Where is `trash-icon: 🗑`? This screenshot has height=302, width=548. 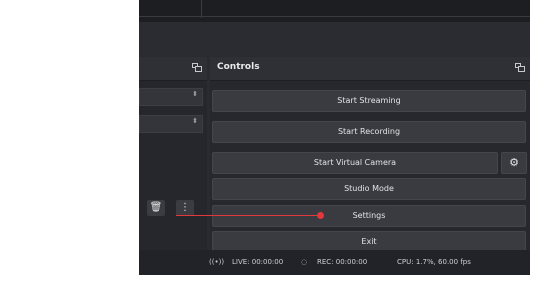
trash-icon: 🗑 is located at coordinates (156, 208).